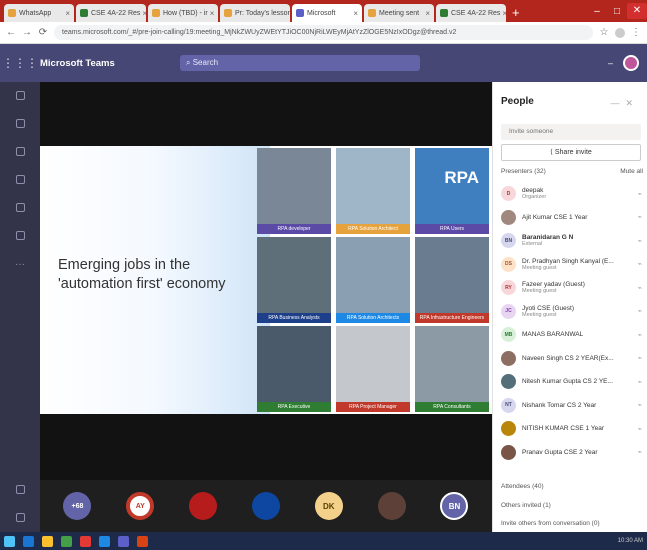  I want to click on word-icon, so click(104, 541).